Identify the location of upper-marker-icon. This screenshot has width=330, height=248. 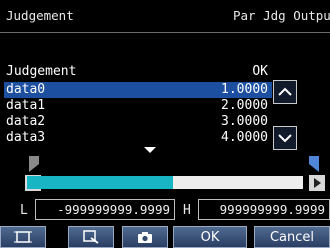
(314, 164).